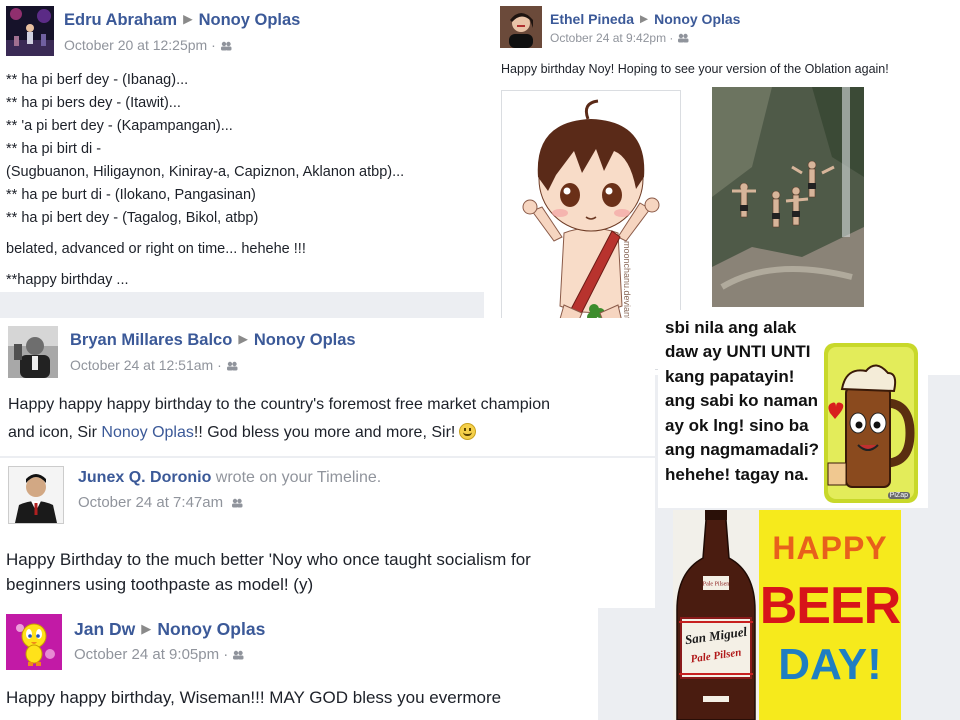 Image resolution: width=960 pixels, height=720 pixels. I want to click on beer-day-text: HAPPY BEER DAY!, so click(830, 615).